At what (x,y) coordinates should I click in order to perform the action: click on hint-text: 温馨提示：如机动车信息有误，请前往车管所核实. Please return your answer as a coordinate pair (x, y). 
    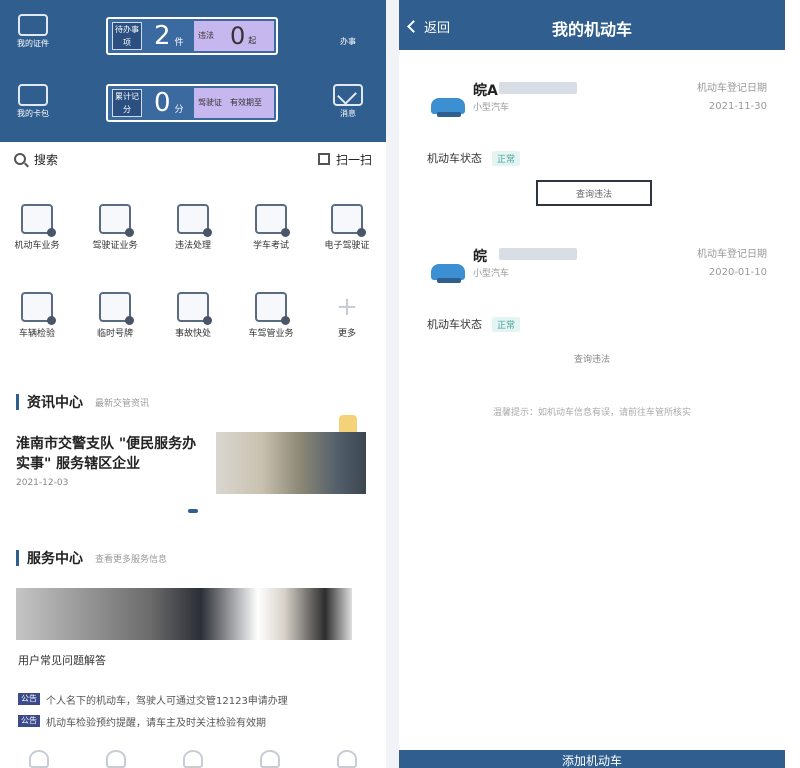
    Looking at the image, I should click on (591, 413).